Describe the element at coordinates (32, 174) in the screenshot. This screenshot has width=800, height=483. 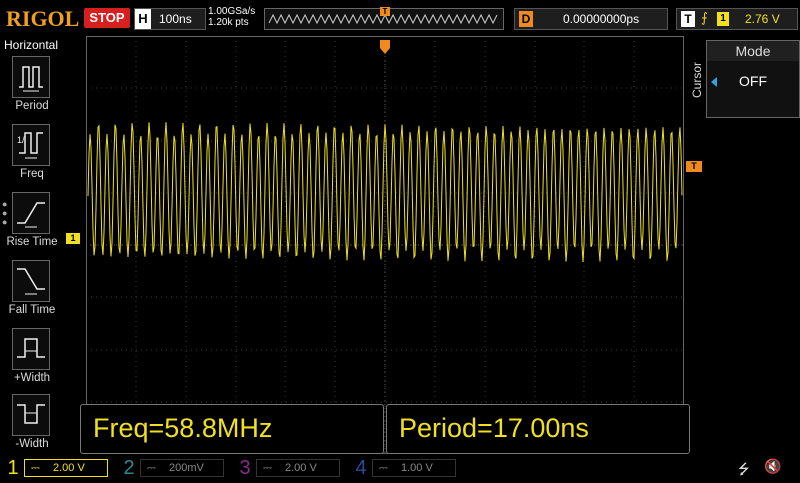
I see `menu-item-label: Freq` at that location.